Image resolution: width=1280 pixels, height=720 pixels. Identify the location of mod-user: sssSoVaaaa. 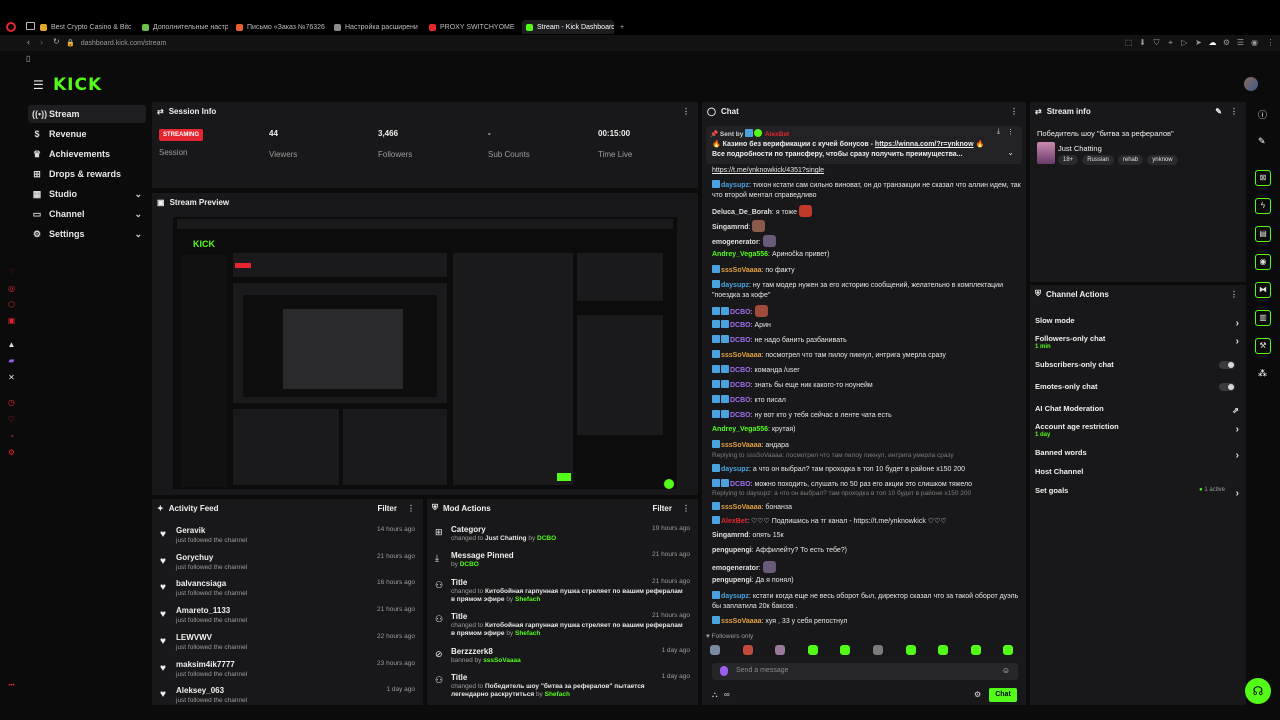
(502, 660).